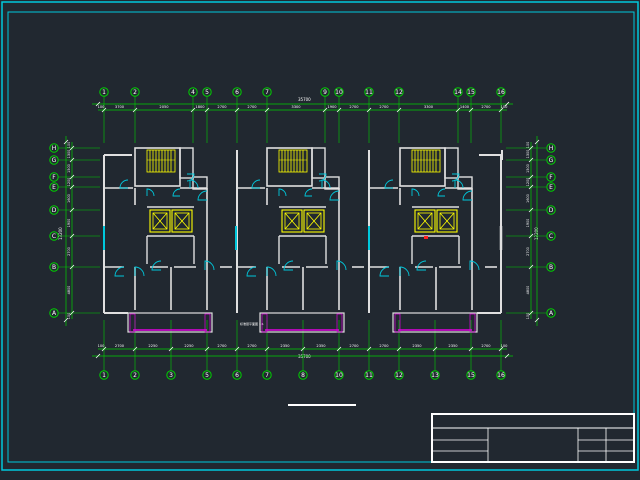 Image resolution: width=640 pixels, height=480 pixels. I want to click on bottom-axis-2-label: 2, so click(135, 375).